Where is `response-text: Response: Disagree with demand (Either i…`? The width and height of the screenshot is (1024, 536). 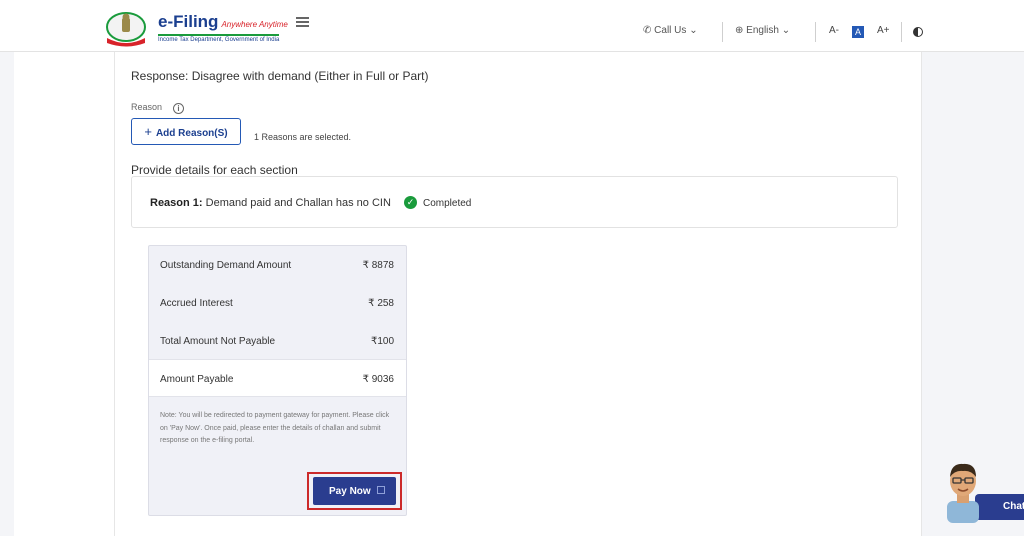
response-text: Response: Disagree with demand (Either i… is located at coordinates (280, 76).